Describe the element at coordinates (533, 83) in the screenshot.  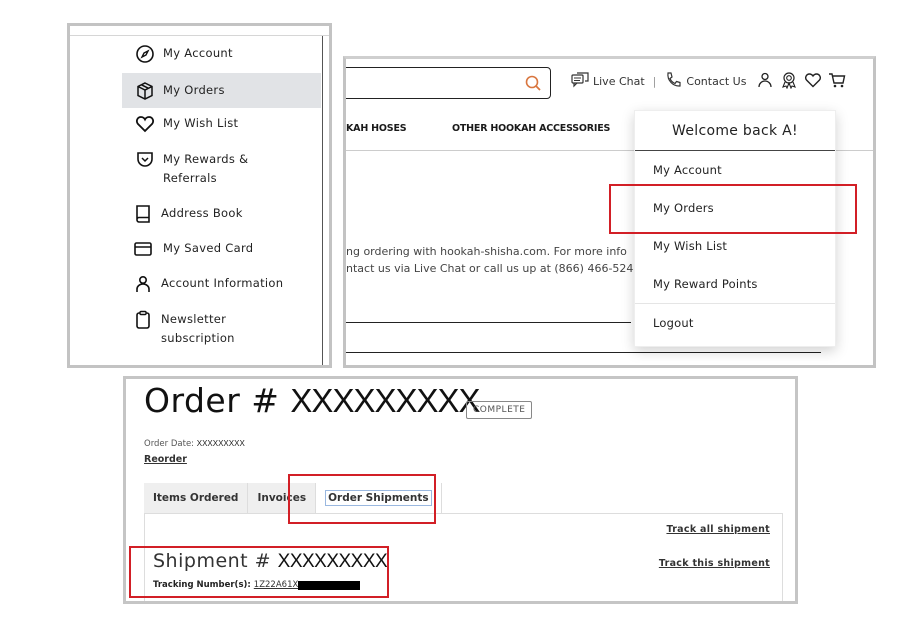
I see `search-icon` at that location.